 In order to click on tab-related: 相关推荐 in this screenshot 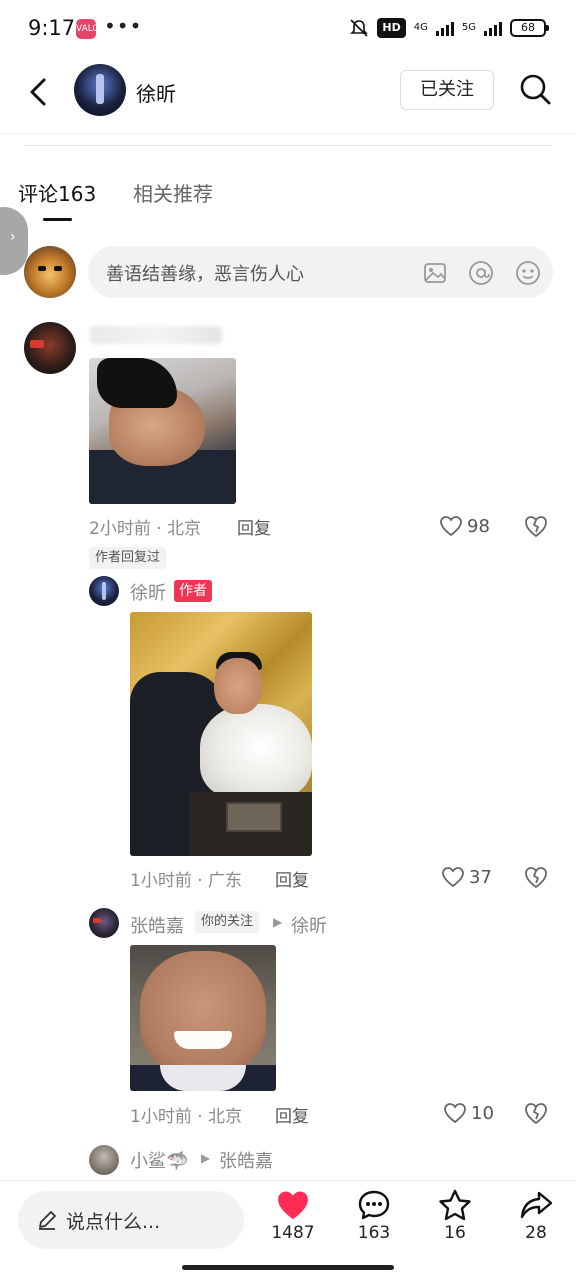, I will do `click(173, 192)`.